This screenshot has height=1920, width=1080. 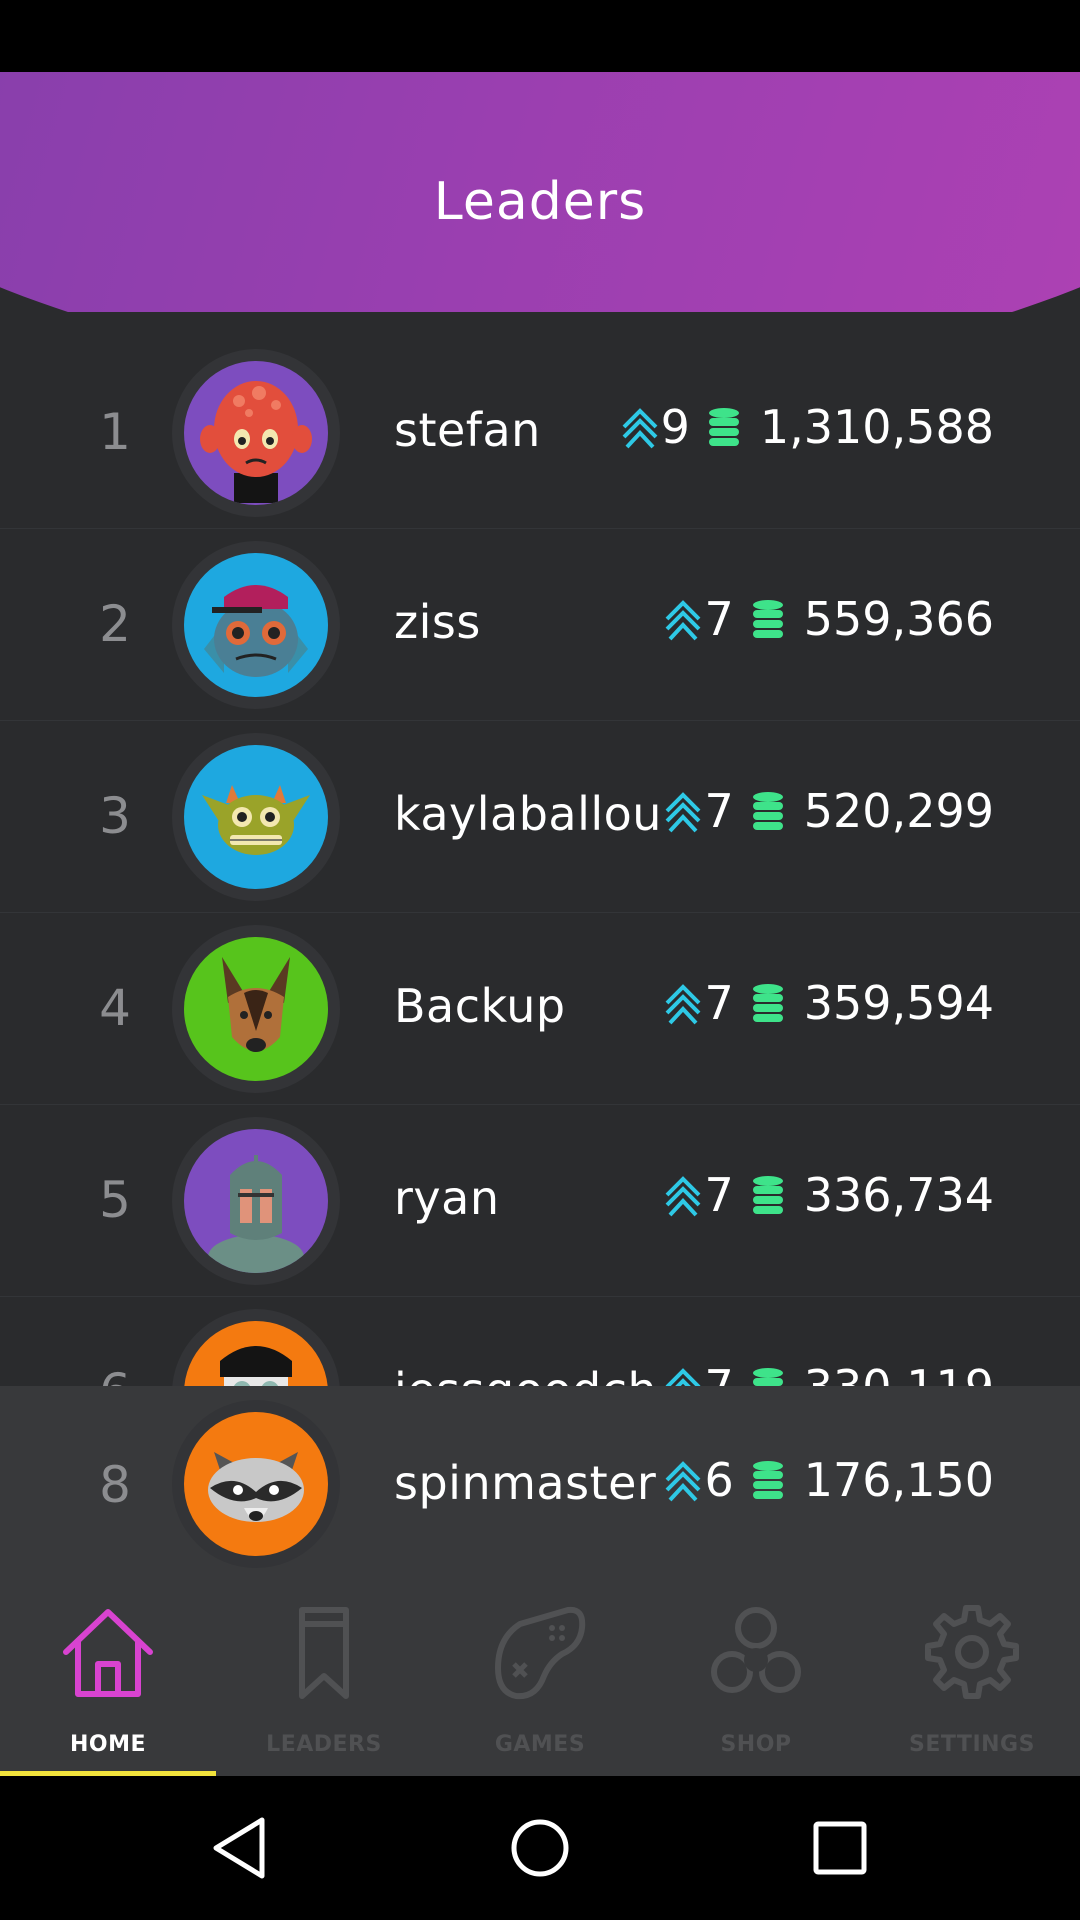 I want to click on player-coins: 520,299, so click(x=898, y=811).